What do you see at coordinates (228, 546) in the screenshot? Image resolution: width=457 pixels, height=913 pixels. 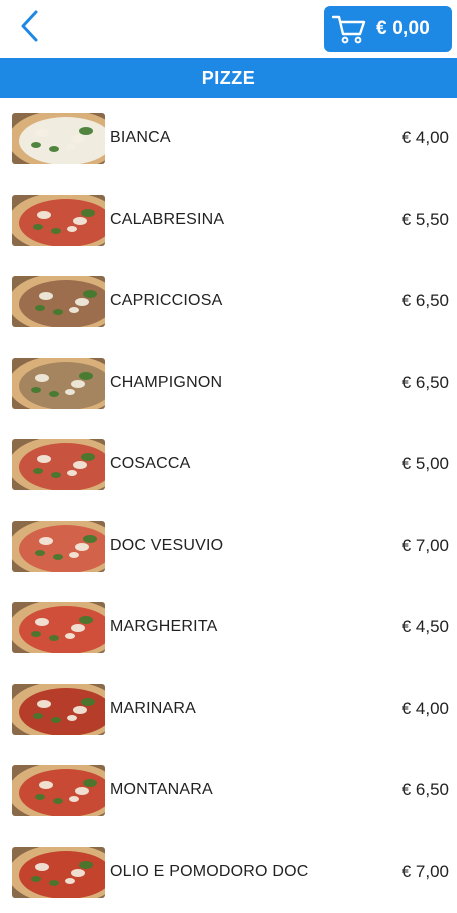 I see `list-item: DOC VESUVIO € 7,00` at bounding box center [228, 546].